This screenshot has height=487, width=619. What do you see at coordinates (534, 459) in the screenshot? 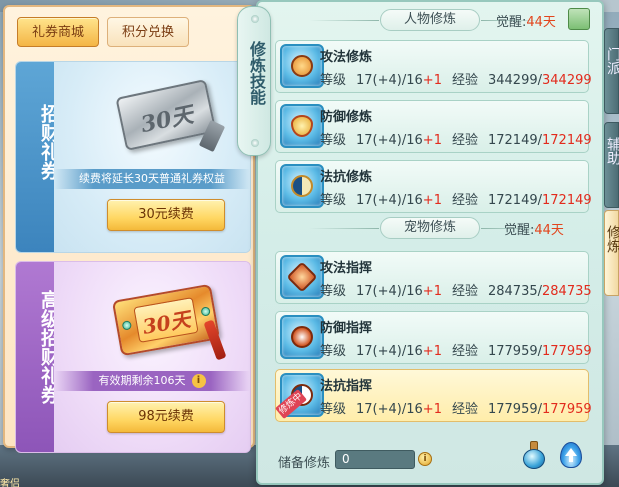
I see `potion-body` at bounding box center [534, 459].